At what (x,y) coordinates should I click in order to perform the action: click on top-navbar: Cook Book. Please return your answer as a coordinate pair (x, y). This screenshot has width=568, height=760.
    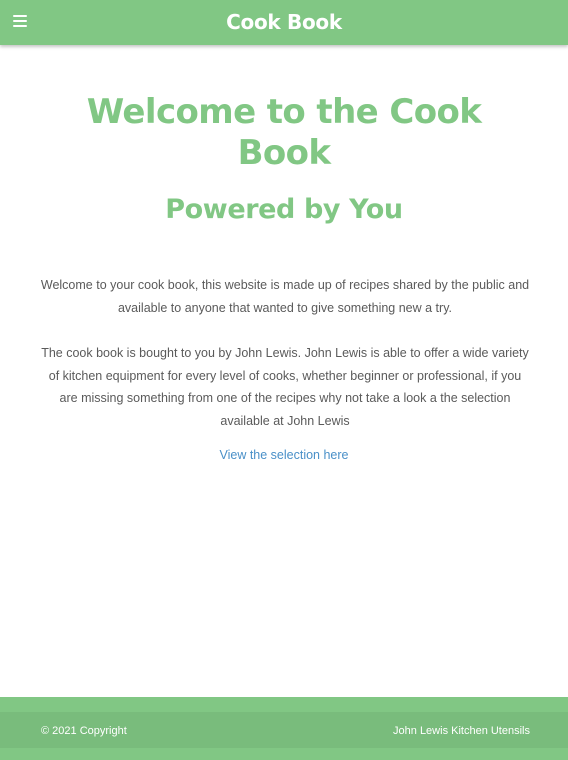
    Looking at the image, I should click on (284, 22).